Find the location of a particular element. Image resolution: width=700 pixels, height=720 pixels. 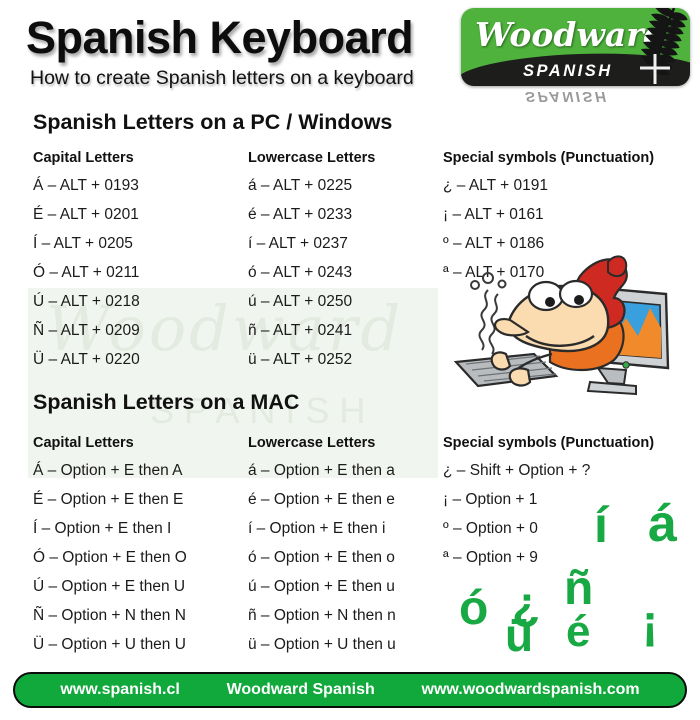

table-row: ó – ALT + 0243 is located at coordinates (300, 272).